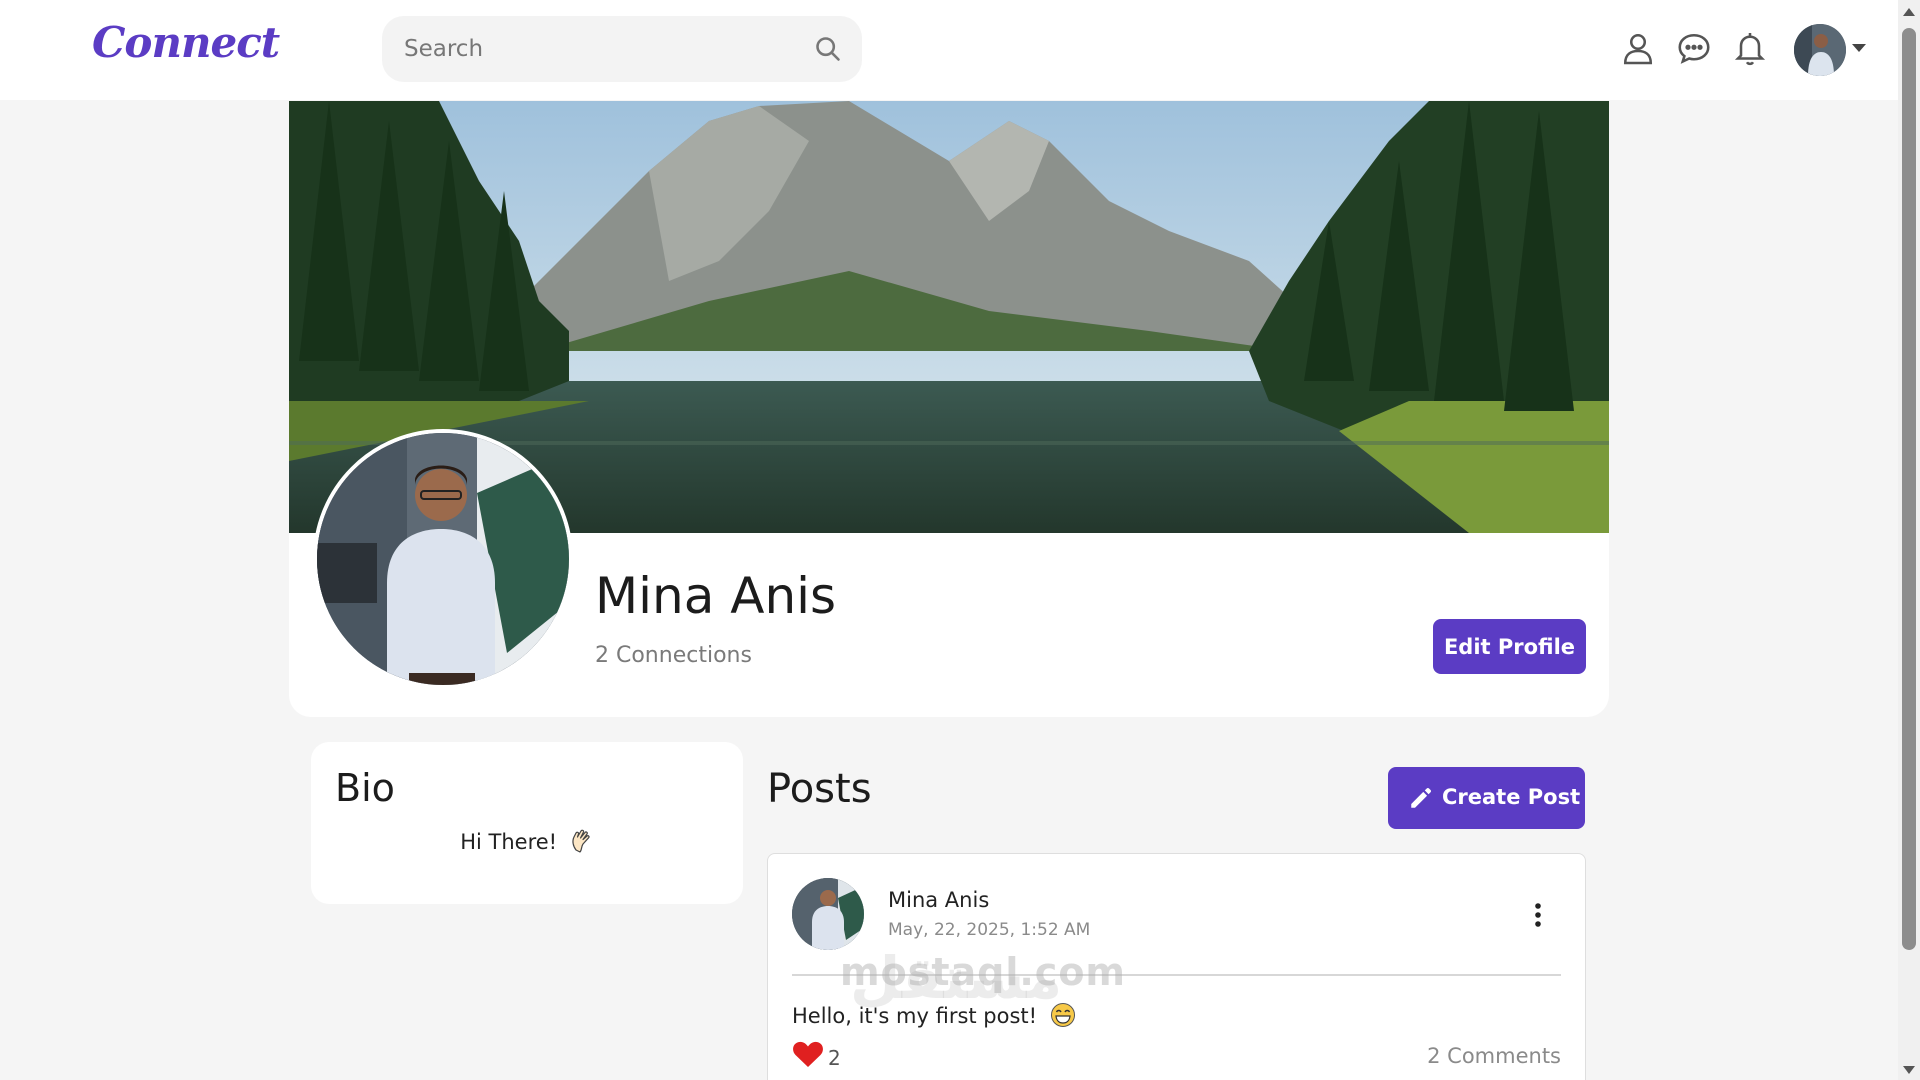 This screenshot has height=1080, width=1920. I want to click on create-post-label: Create Post, so click(1511, 797).